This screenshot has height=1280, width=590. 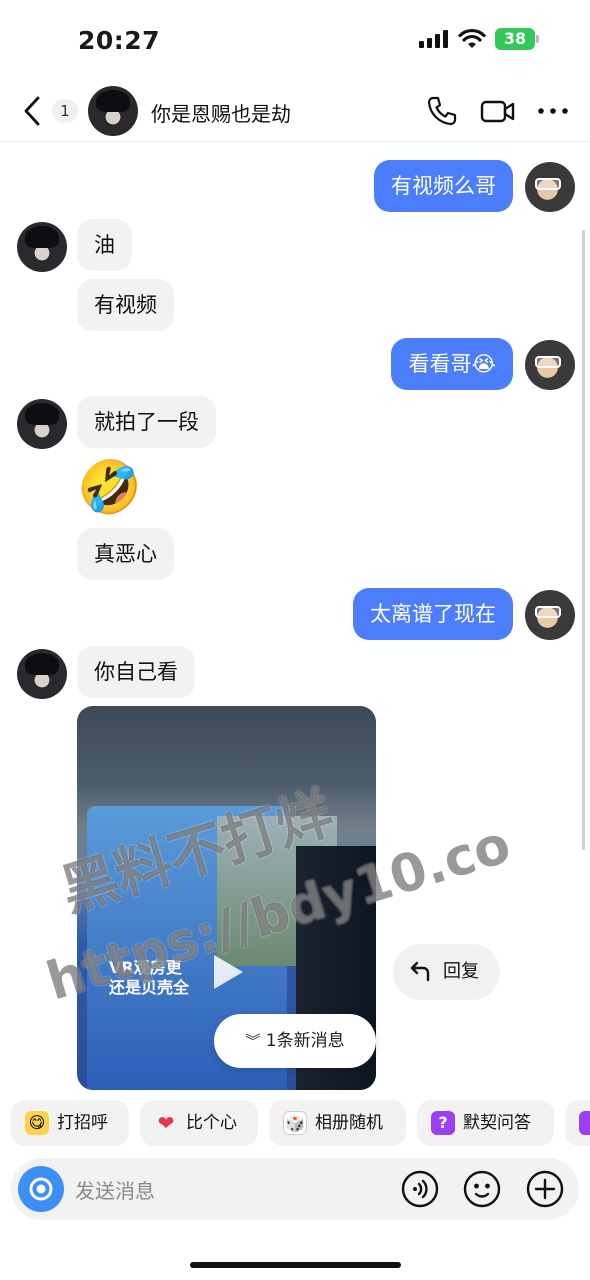 I want to click on chip-icon, so click(x=584, y=1123).